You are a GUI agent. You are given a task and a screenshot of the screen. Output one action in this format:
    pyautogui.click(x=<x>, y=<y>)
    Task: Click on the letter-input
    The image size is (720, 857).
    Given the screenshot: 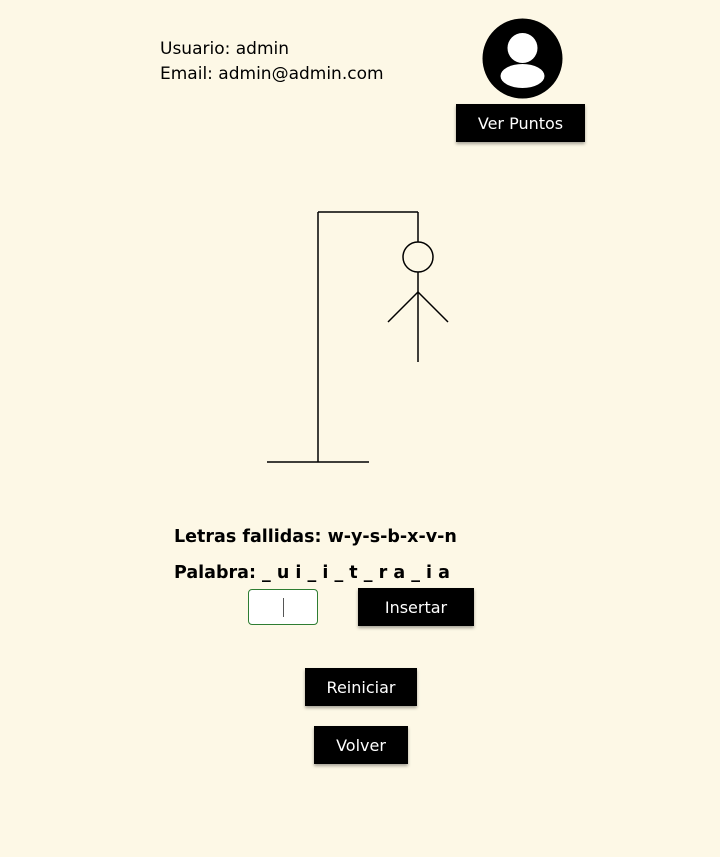 What is the action you would take?
    pyautogui.click(x=283, y=607)
    